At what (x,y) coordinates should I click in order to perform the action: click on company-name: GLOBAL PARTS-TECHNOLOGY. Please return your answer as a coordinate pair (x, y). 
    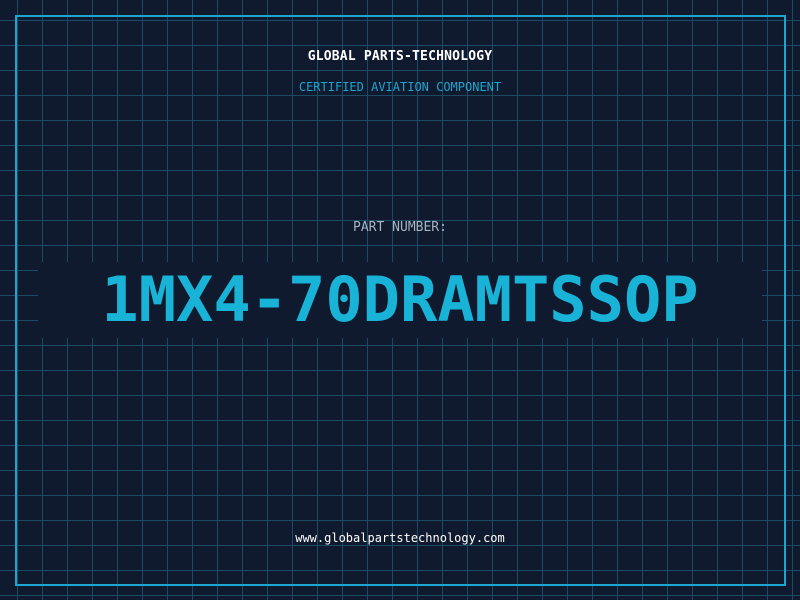
    Looking at the image, I should click on (400, 56).